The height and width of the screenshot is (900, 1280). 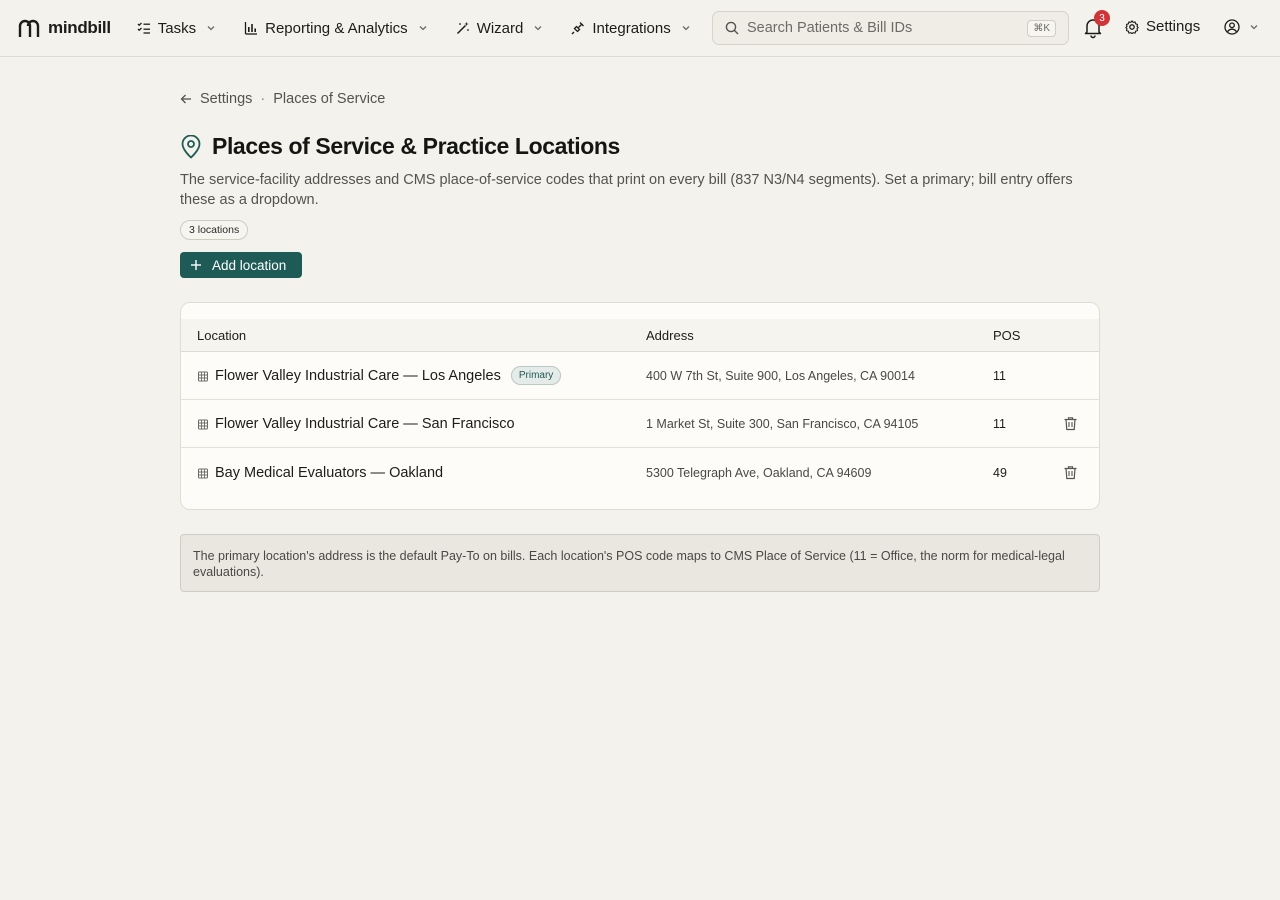 I want to click on notification-count-badge: 3, so click(x=1102, y=18).